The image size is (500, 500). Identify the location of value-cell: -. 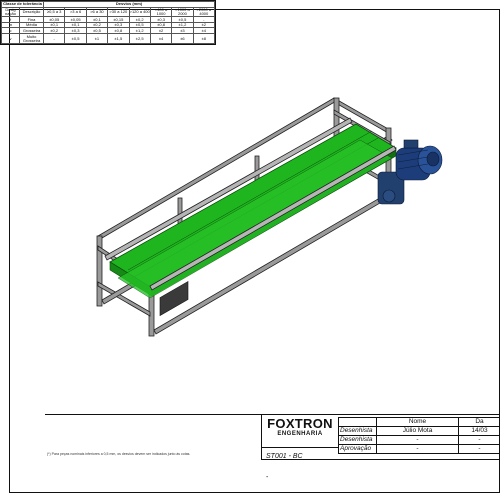
(54, 38).